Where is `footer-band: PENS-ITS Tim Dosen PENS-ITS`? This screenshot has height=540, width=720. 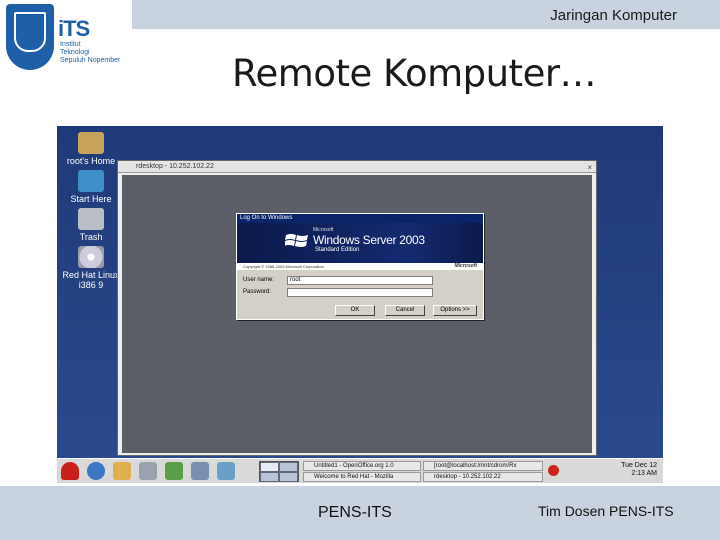 footer-band: PENS-ITS Tim Dosen PENS-ITS is located at coordinates (360, 513).